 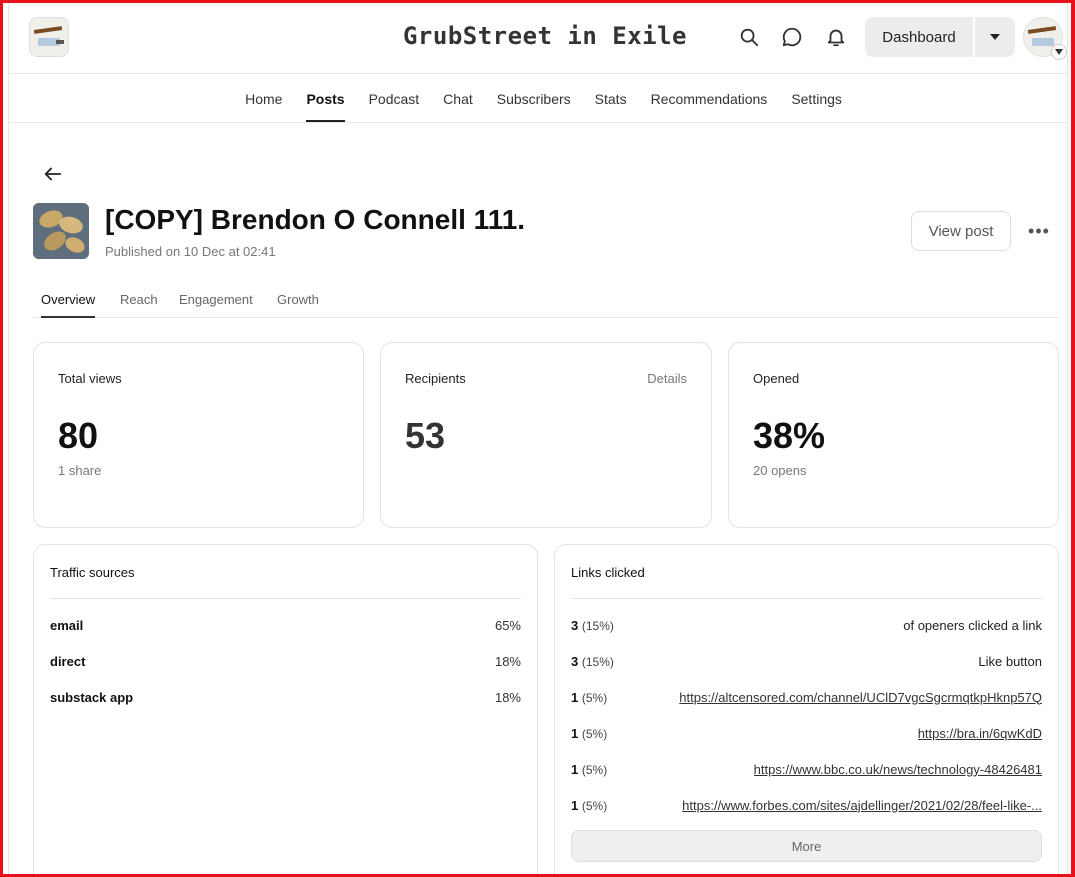 I want to click on tab-growth: Growth, so click(x=298, y=299).